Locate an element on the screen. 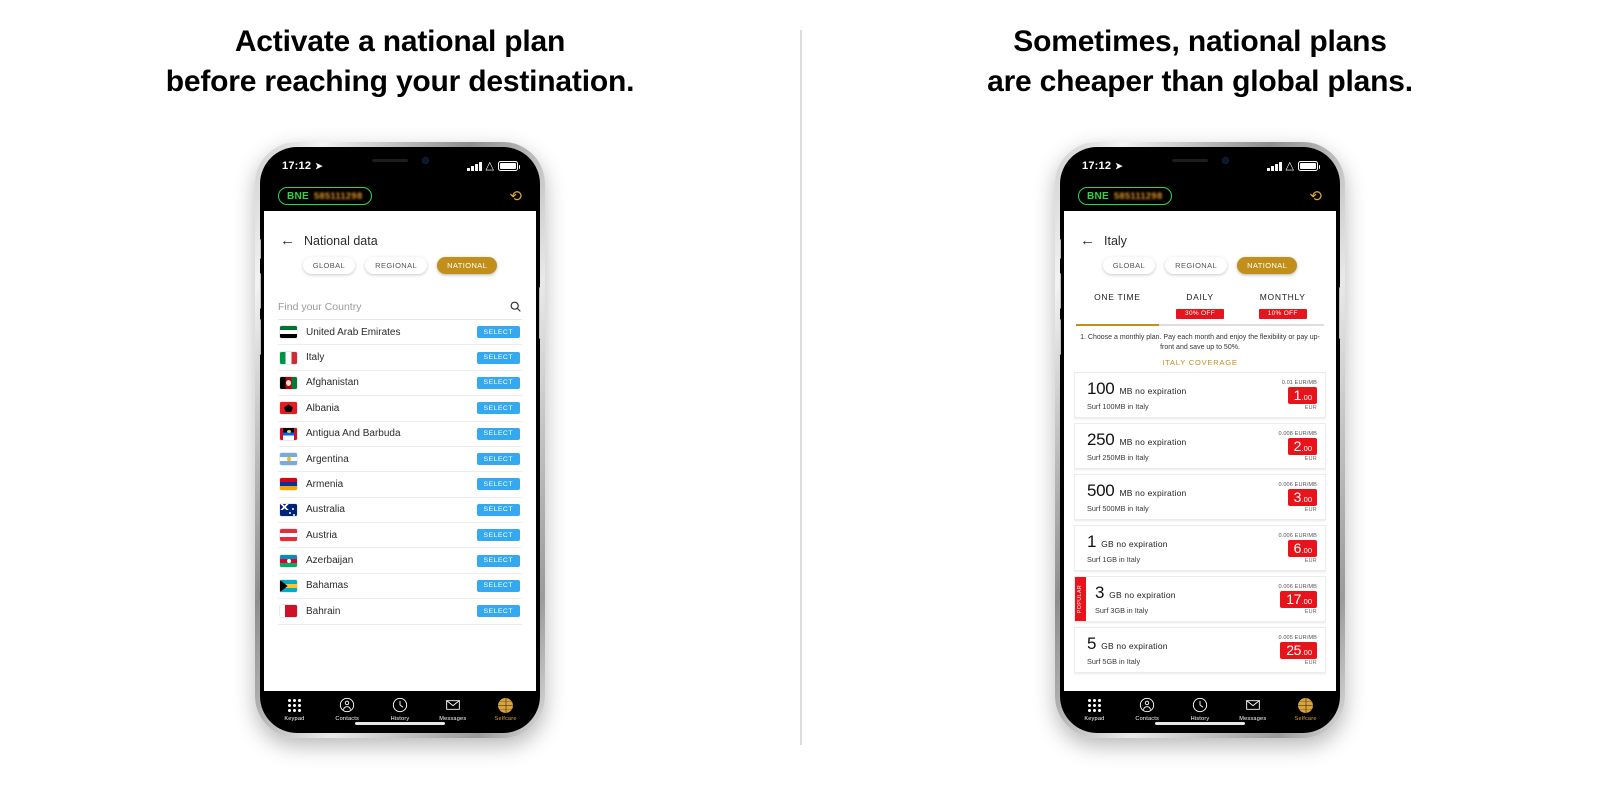 The image size is (1600, 800). front-camera-icon is located at coordinates (1225, 160).